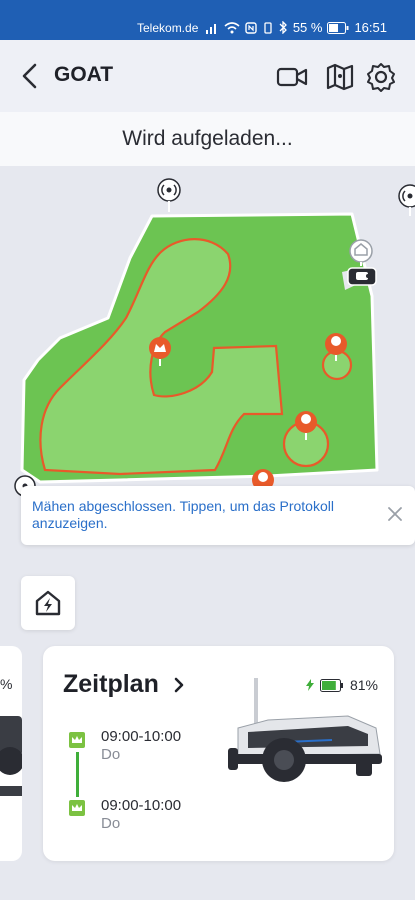 The height and width of the screenshot is (900, 415). What do you see at coordinates (232, 27) in the screenshot?
I see `wifi-icon` at bounding box center [232, 27].